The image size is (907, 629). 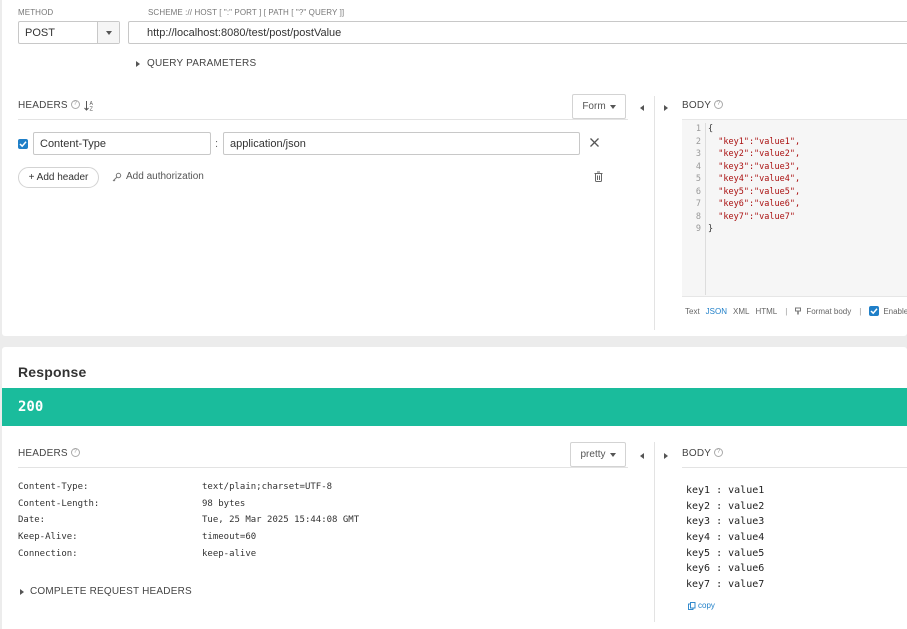 I want to click on headers-mode-select: Form, so click(x=599, y=106).